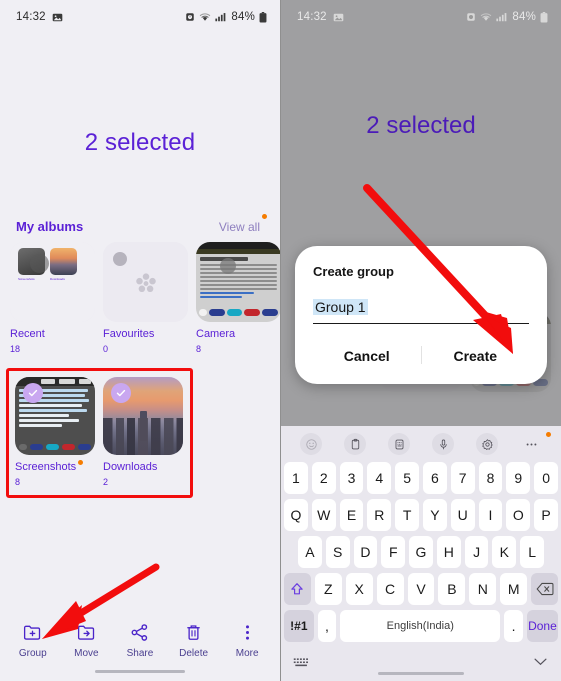 This screenshot has width=561, height=681. Describe the element at coordinates (367, 357) in the screenshot. I see `cancel-button: Cancel` at that location.